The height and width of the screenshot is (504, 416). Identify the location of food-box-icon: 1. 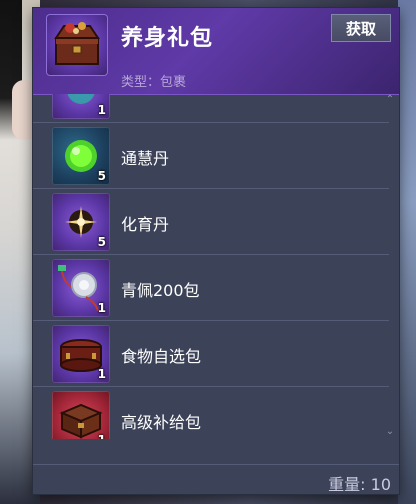
(81, 354).